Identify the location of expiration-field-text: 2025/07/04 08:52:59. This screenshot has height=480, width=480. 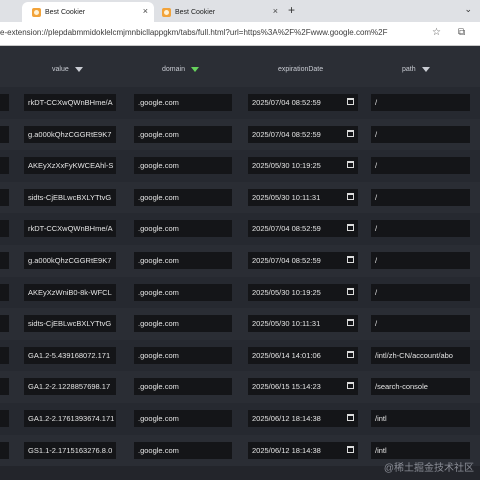
(286, 102).